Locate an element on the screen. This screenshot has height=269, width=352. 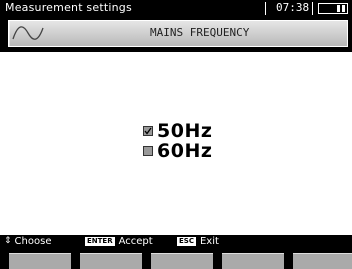
esc-key-icon: ESC is located at coordinates (186, 241).